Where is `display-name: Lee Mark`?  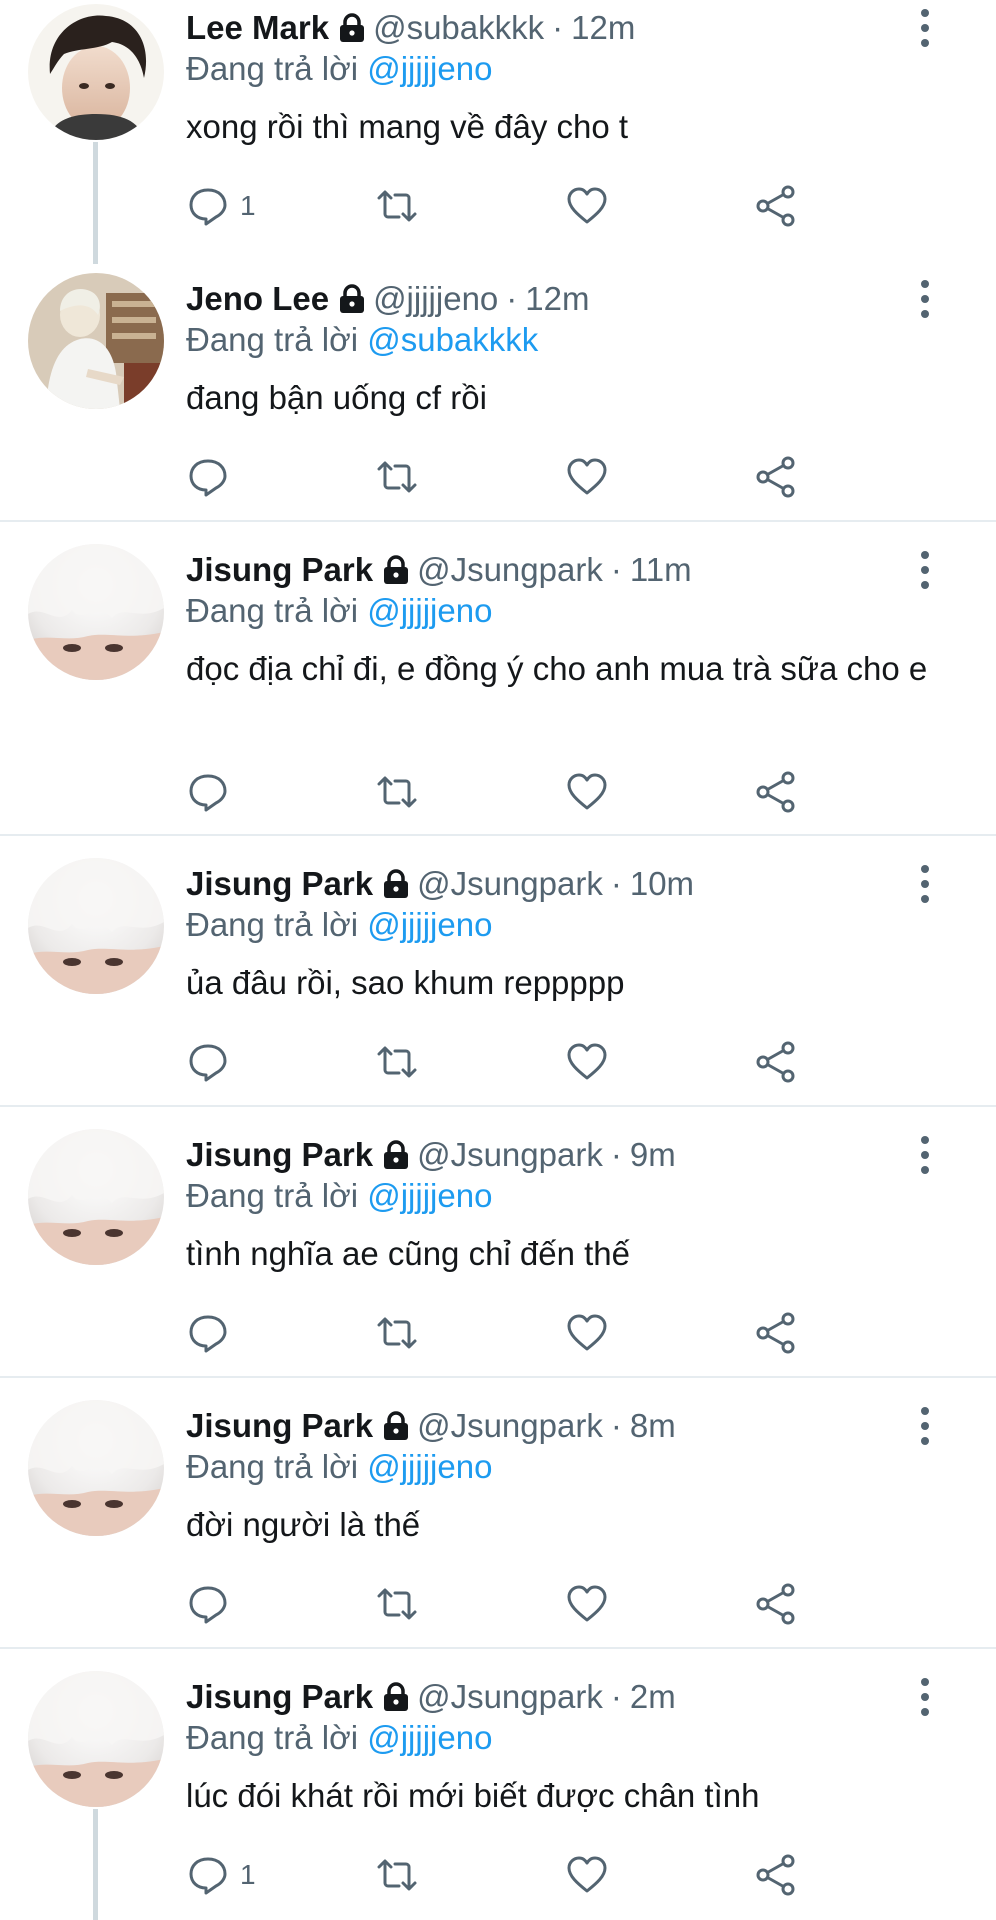 display-name: Lee Mark is located at coordinates (257, 28).